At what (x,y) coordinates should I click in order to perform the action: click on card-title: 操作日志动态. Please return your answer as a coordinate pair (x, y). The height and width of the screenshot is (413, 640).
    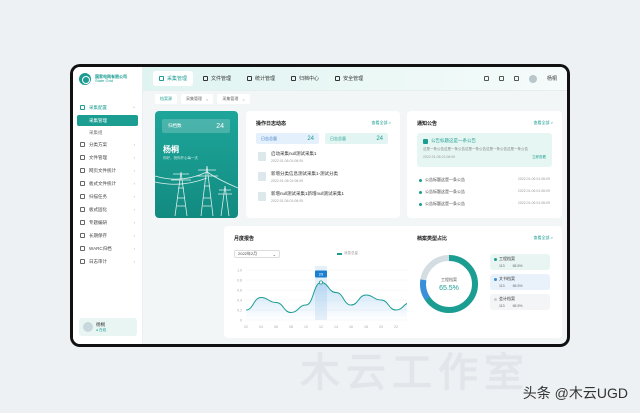
    Looking at the image, I should click on (271, 124).